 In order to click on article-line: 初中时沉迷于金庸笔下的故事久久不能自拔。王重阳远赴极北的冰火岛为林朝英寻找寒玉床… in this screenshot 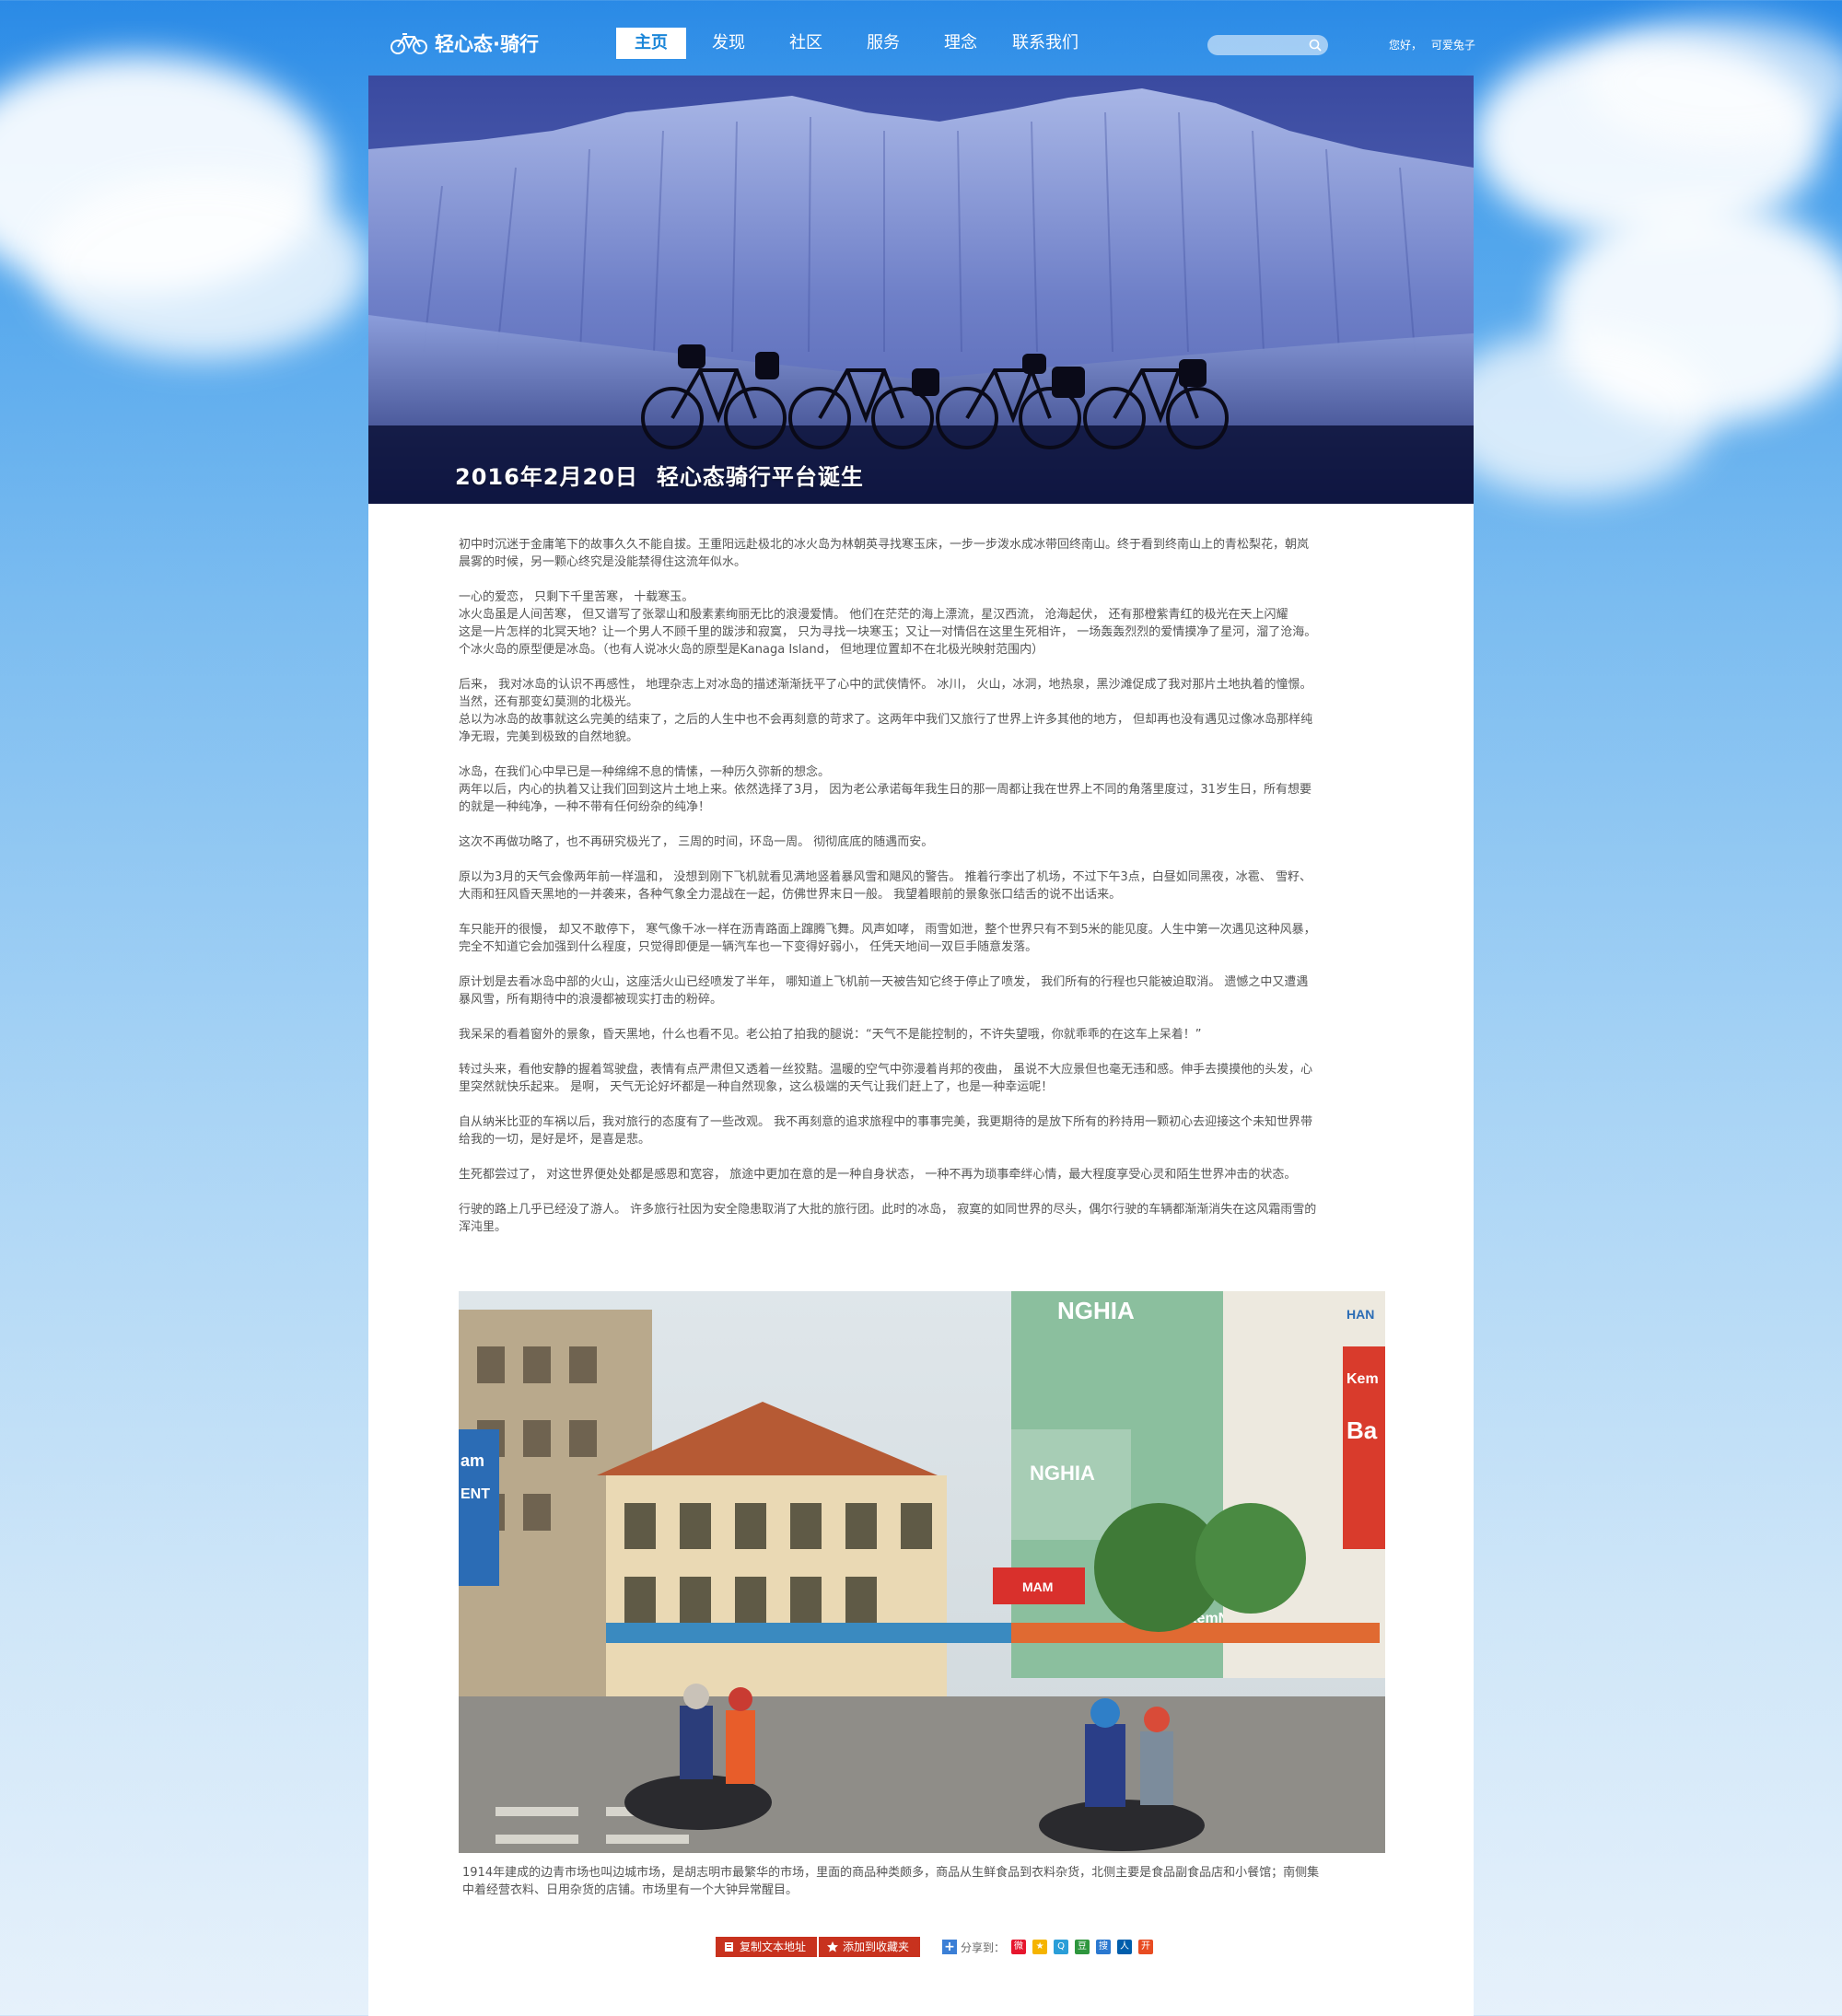, I will do `click(885, 545)`.